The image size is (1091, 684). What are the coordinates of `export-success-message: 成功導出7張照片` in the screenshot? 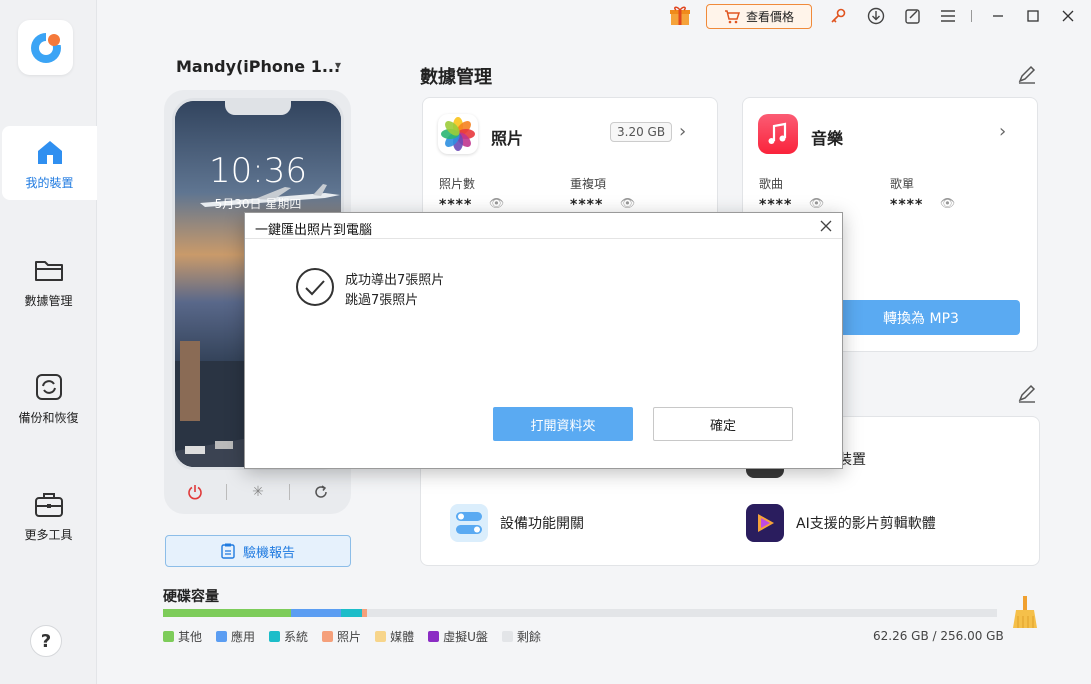 It's located at (395, 280).